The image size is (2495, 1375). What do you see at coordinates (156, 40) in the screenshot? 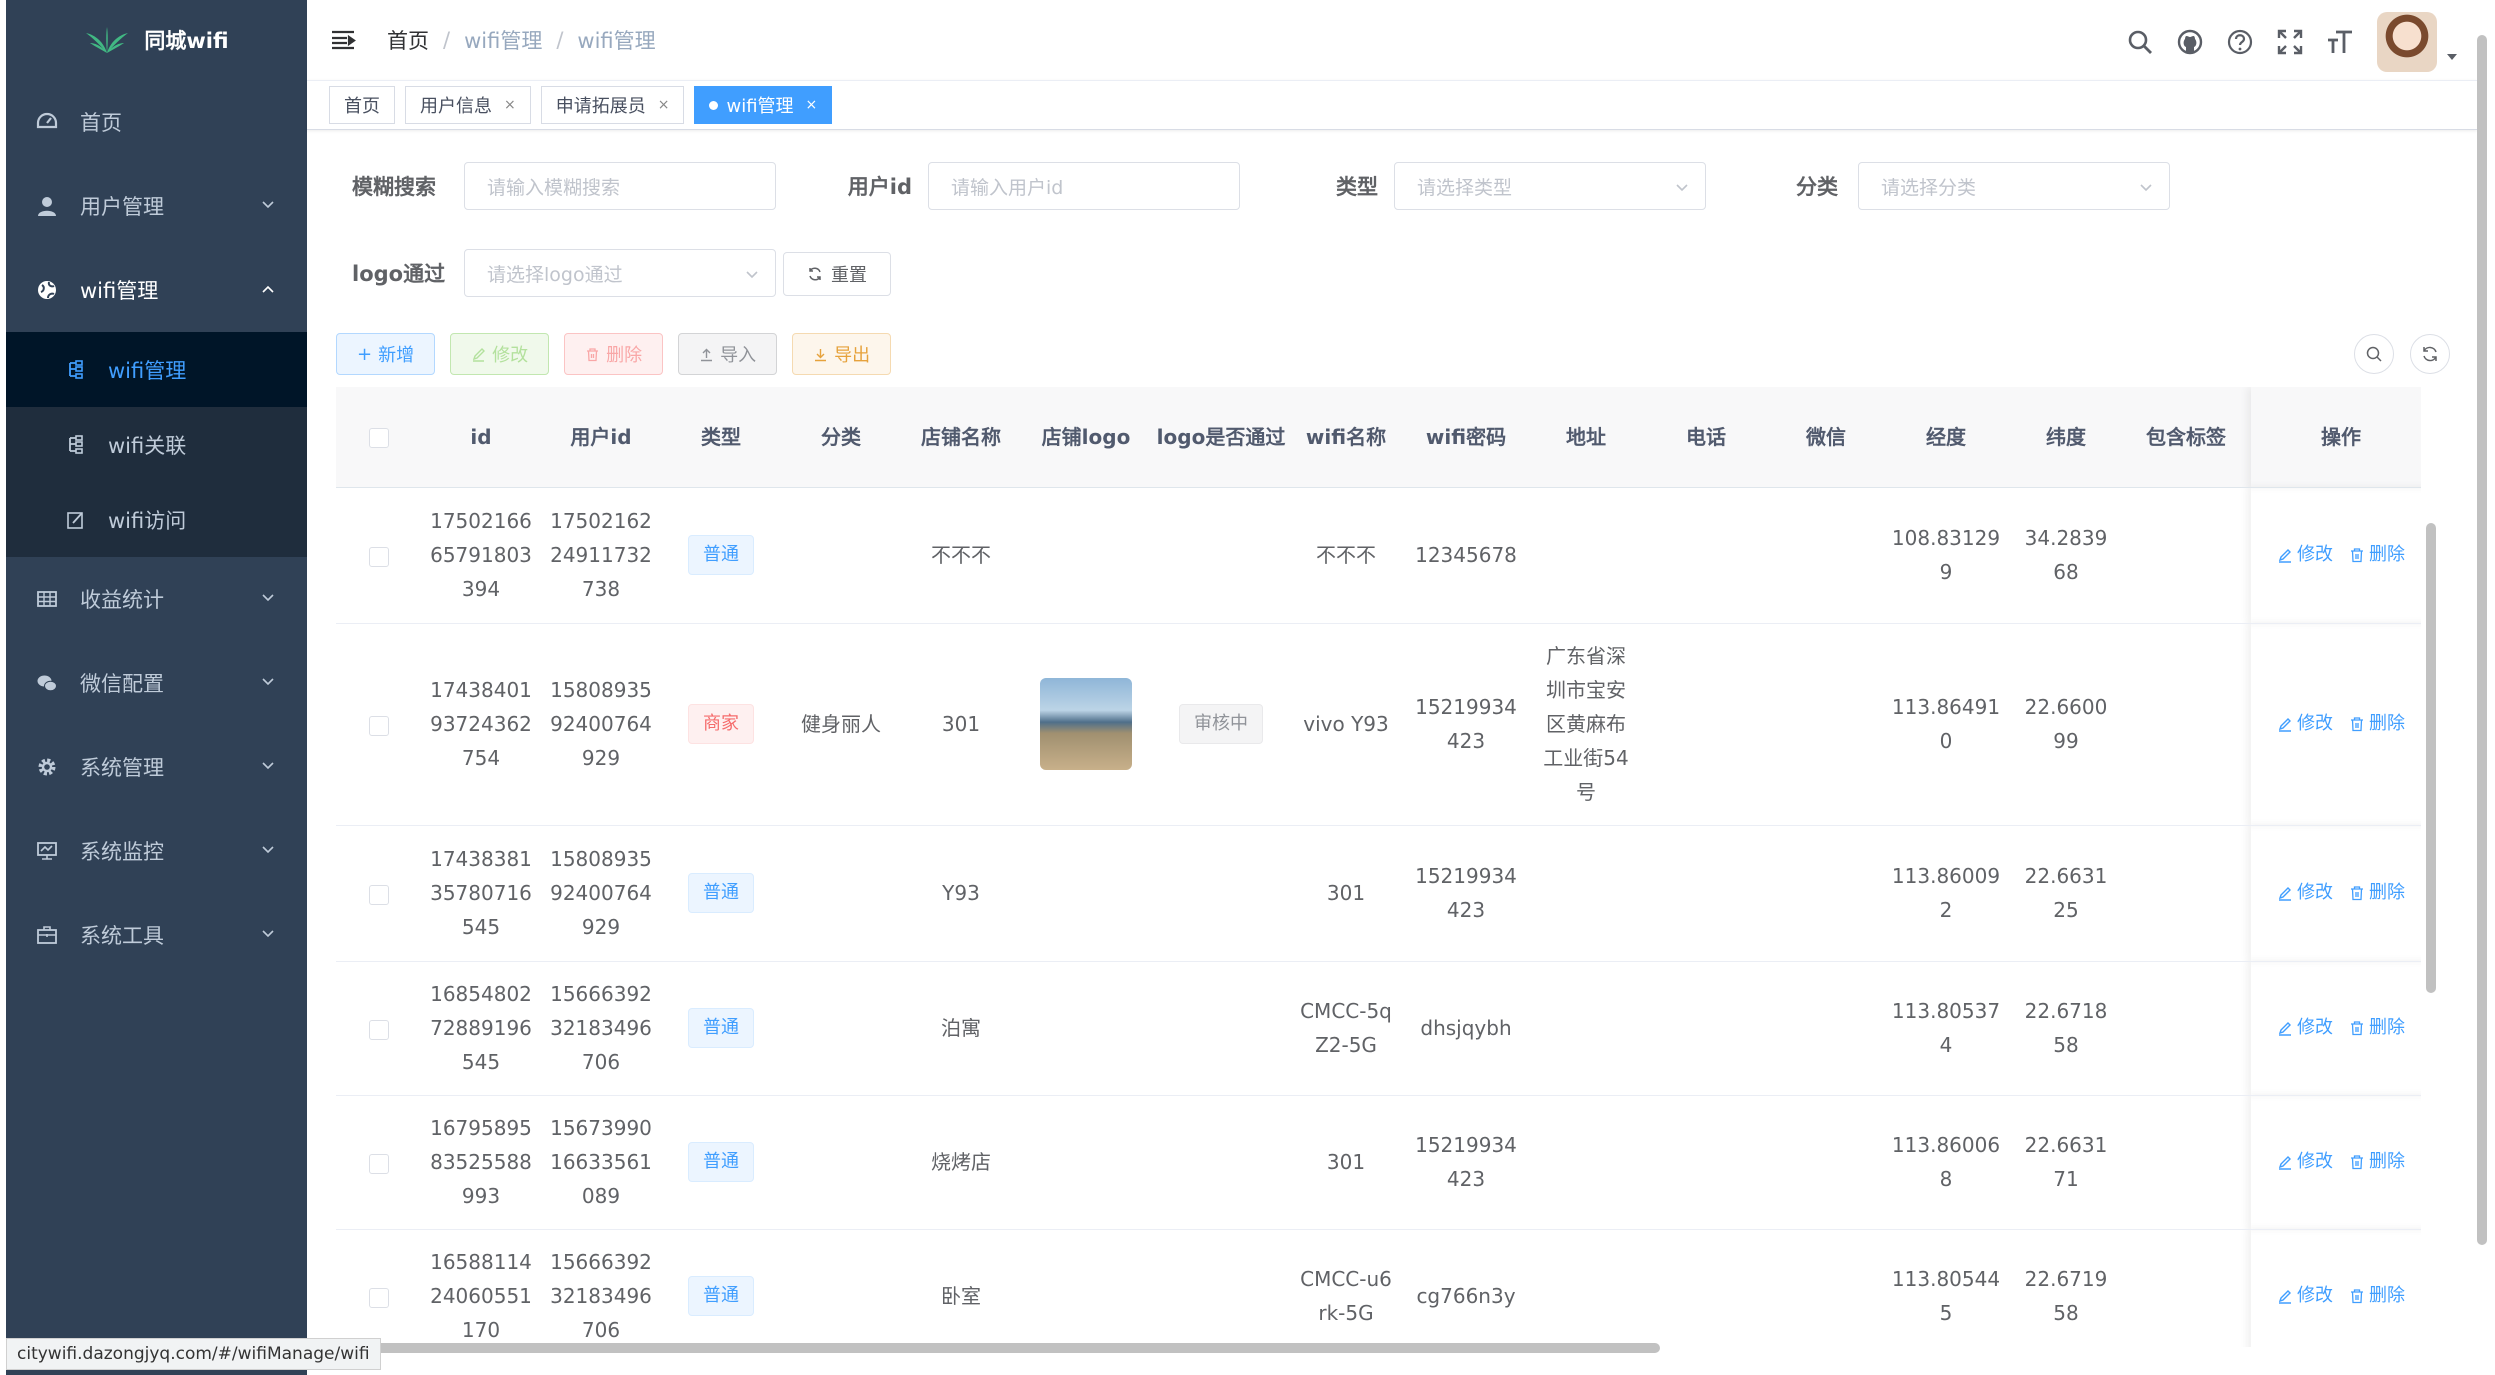
I see `app-logo: 同城wifi` at bounding box center [156, 40].